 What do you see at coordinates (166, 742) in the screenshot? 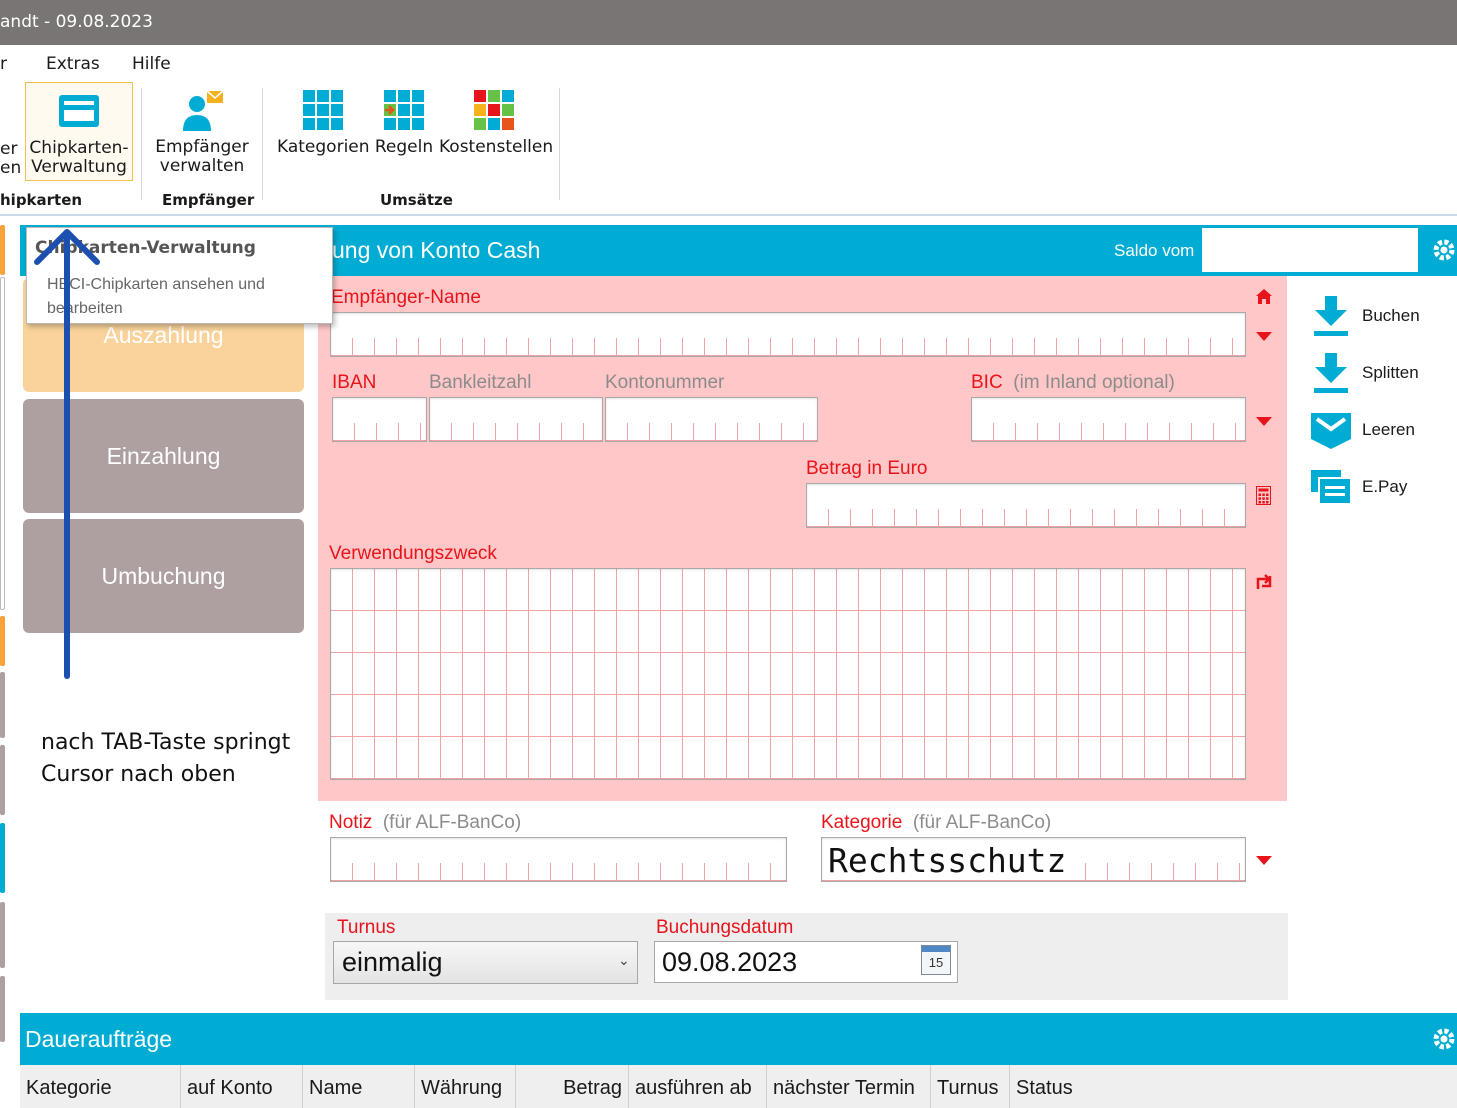
I see `annotation-line1: nach TAB-Taste springt` at bounding box center [166, 742].